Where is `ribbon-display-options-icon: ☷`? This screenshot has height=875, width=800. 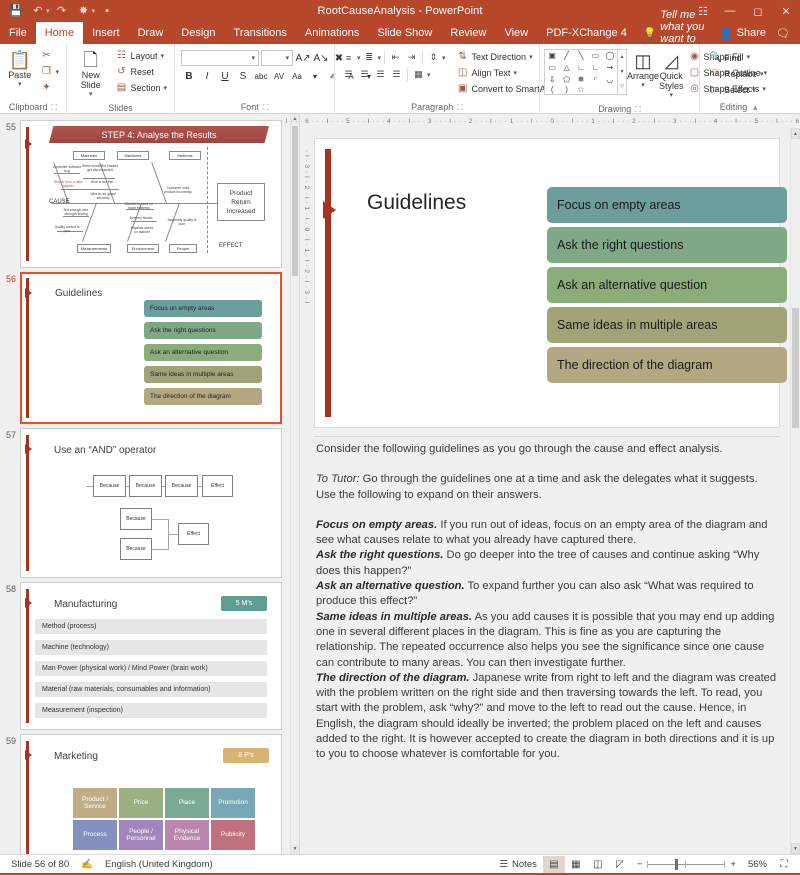
ribbon-display-options-icon: ☷ is located at coordinates (703, 11).